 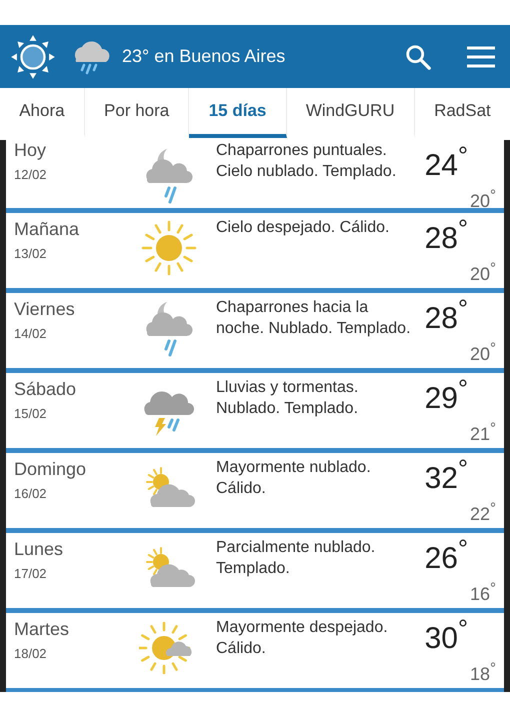 I want to click on forecast-text: Lluvias y tormentas. Nublado. Templado., so click(x=287, y=398).